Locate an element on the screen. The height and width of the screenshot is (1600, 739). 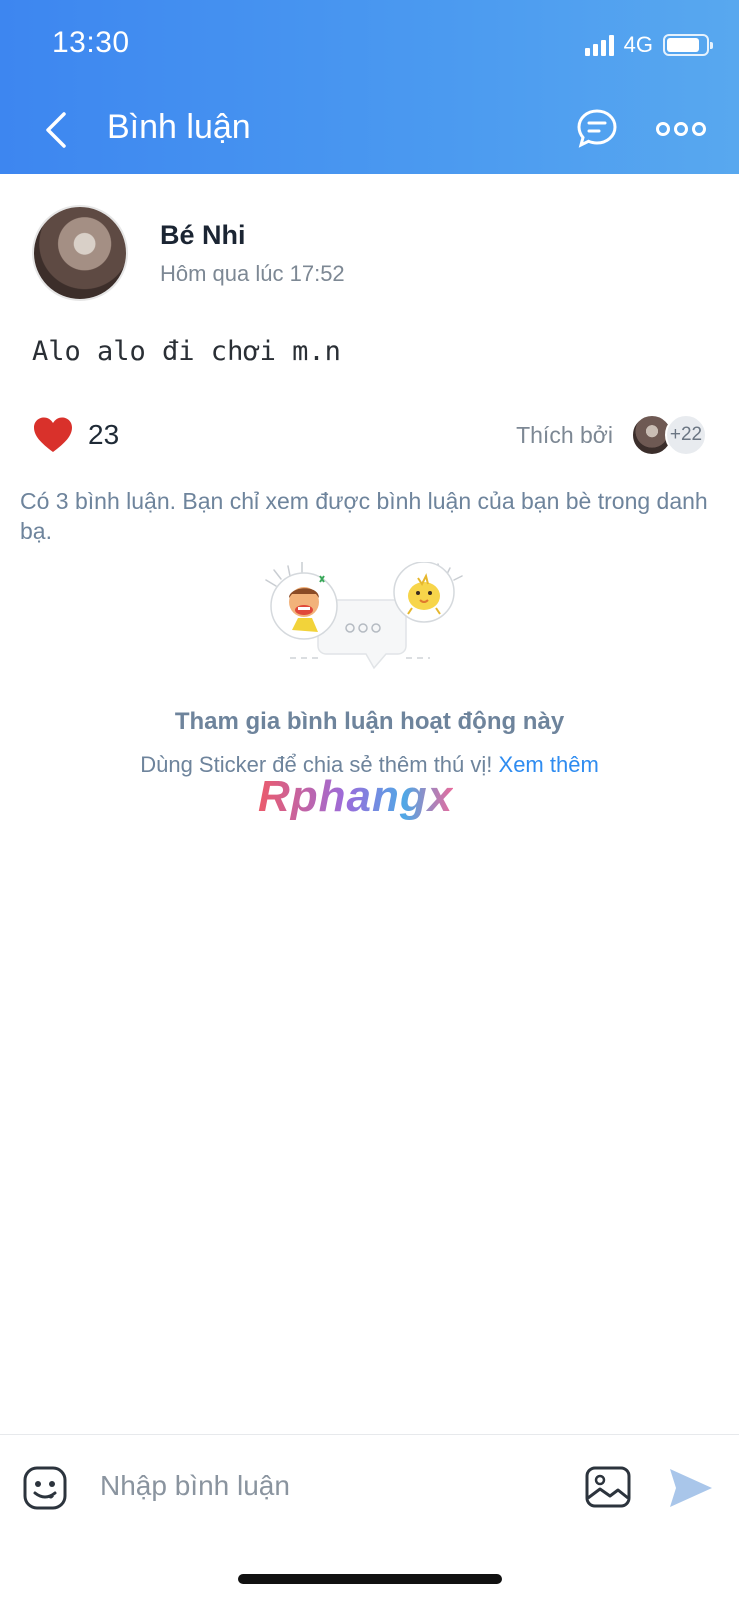
avatar is located at coordinates (80, 253).